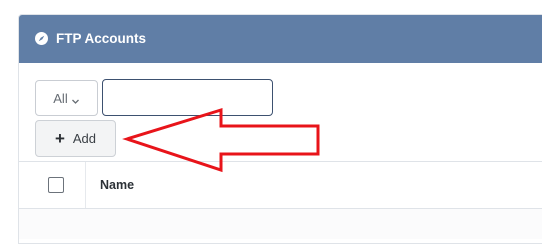 This screenshot has width=542, height=244. I want to click on filter-dropdown: All, so click(66, 98).